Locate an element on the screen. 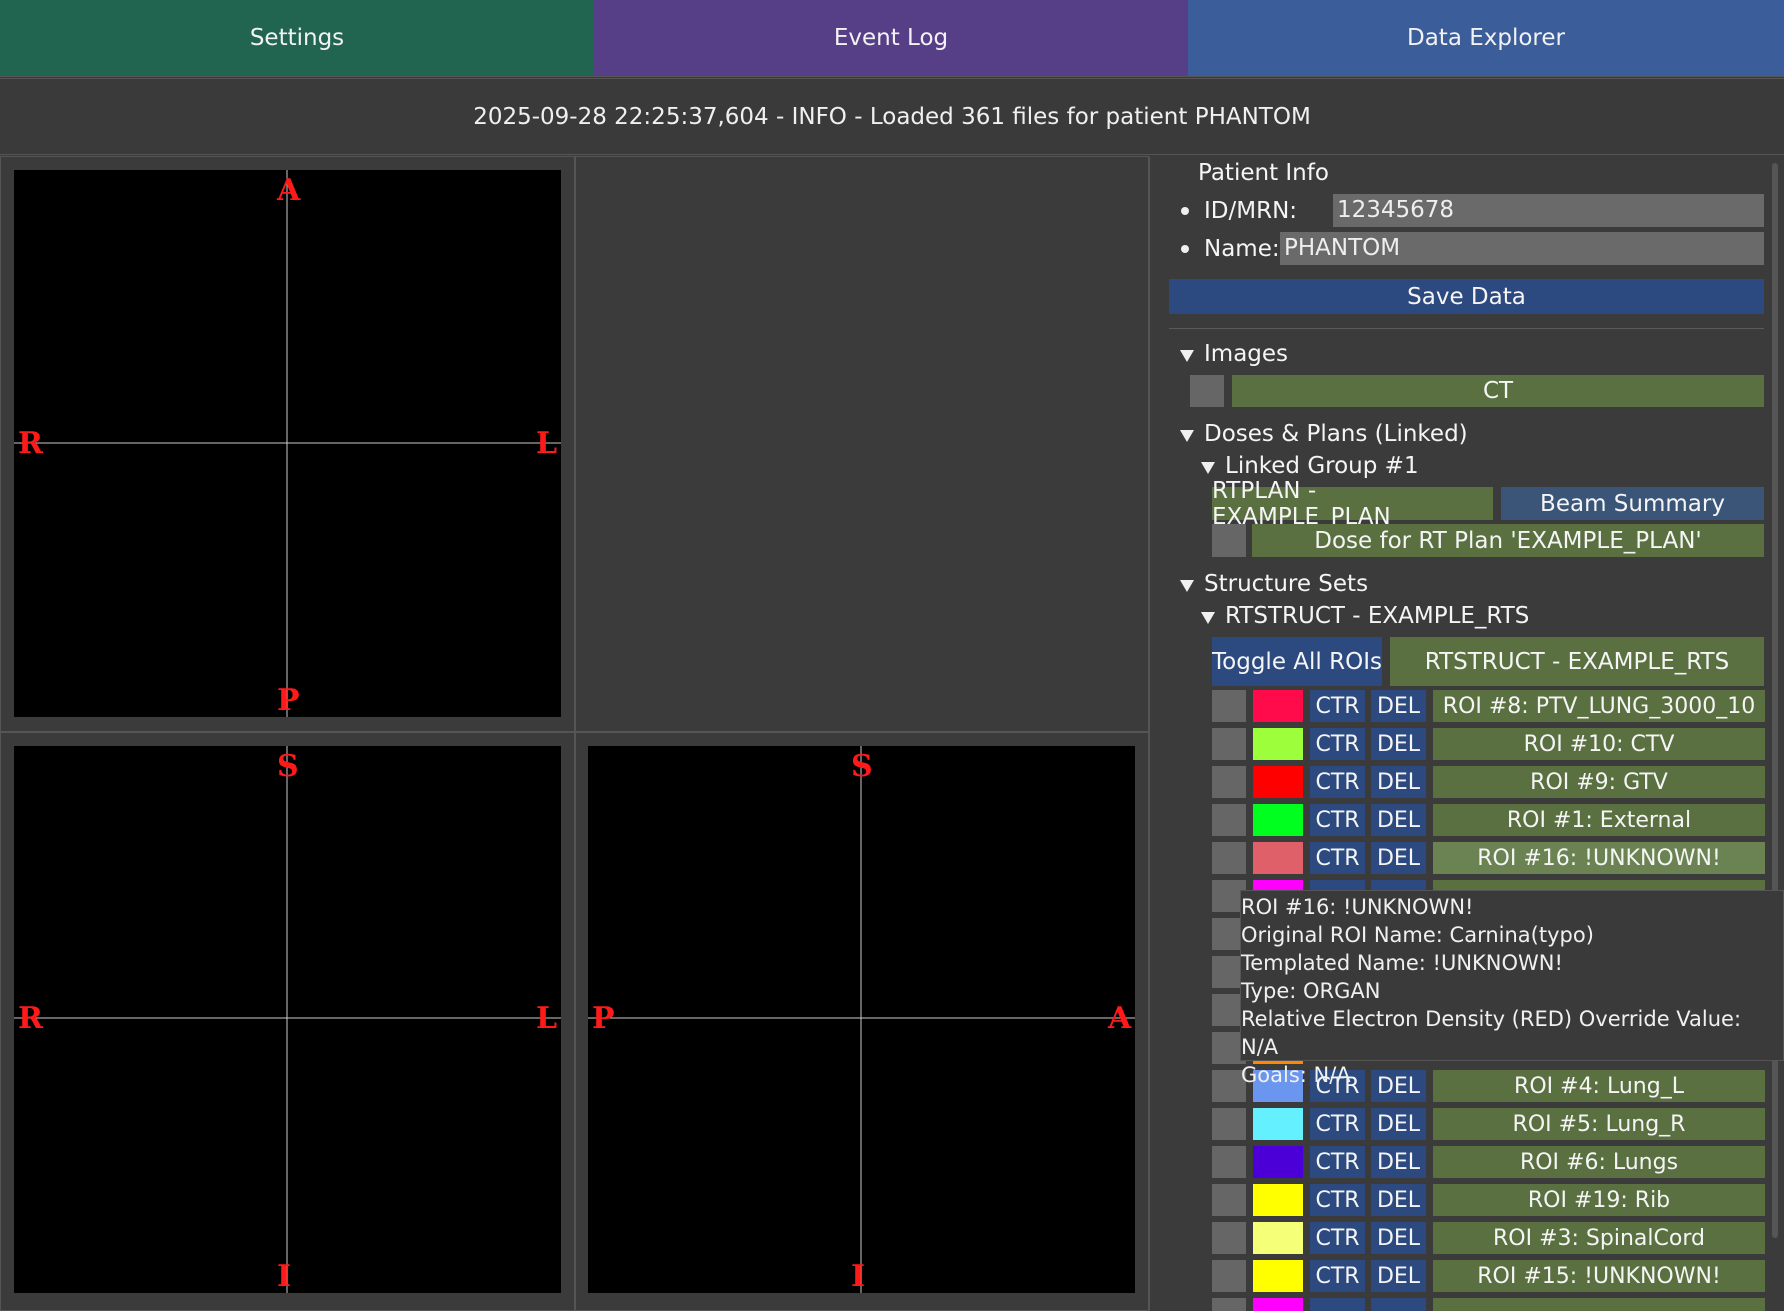 This screenshot has width=1784, height=1311. id-mrn-field: 12345678 is located at coordinates (1548, 210).